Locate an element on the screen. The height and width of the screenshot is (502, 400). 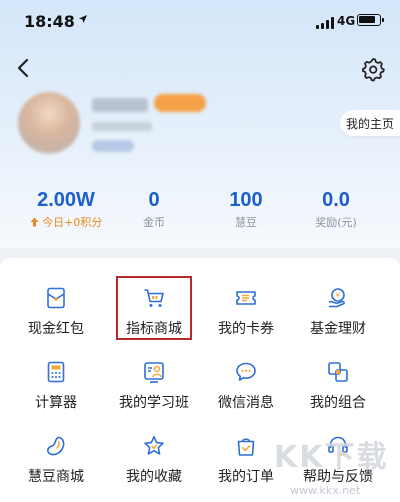
order-bag-icon is located at coordinates (246, 447).